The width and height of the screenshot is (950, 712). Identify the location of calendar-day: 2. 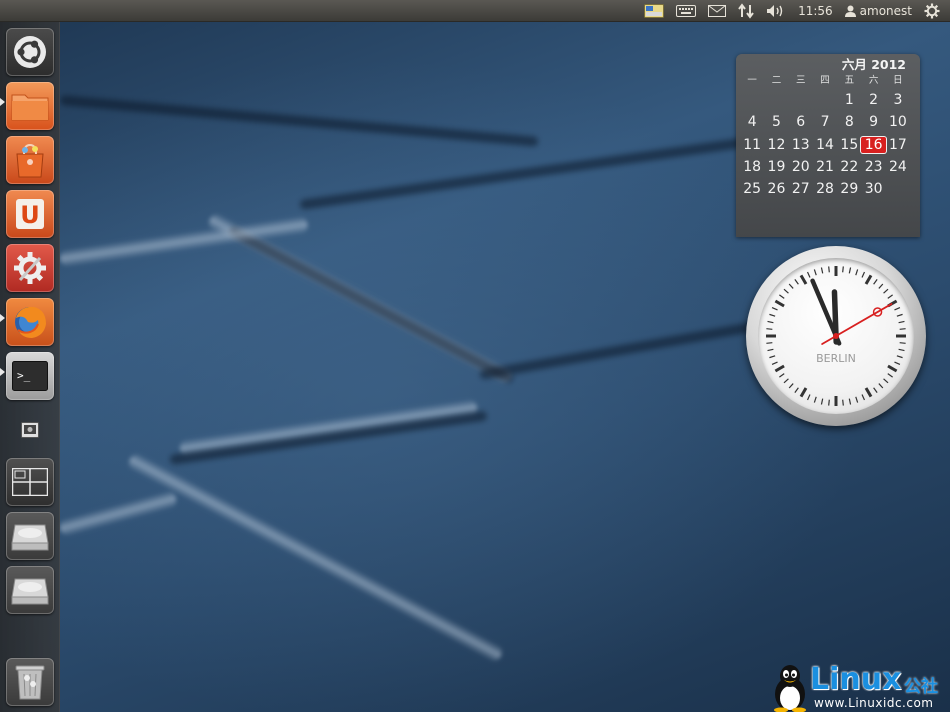
(873, 100).